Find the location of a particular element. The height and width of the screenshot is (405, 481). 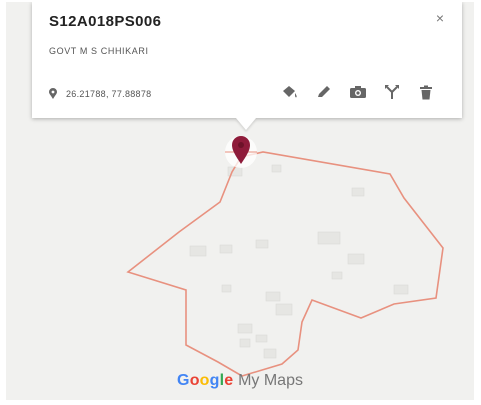

directions-icon is located at coordinates (392, 92).